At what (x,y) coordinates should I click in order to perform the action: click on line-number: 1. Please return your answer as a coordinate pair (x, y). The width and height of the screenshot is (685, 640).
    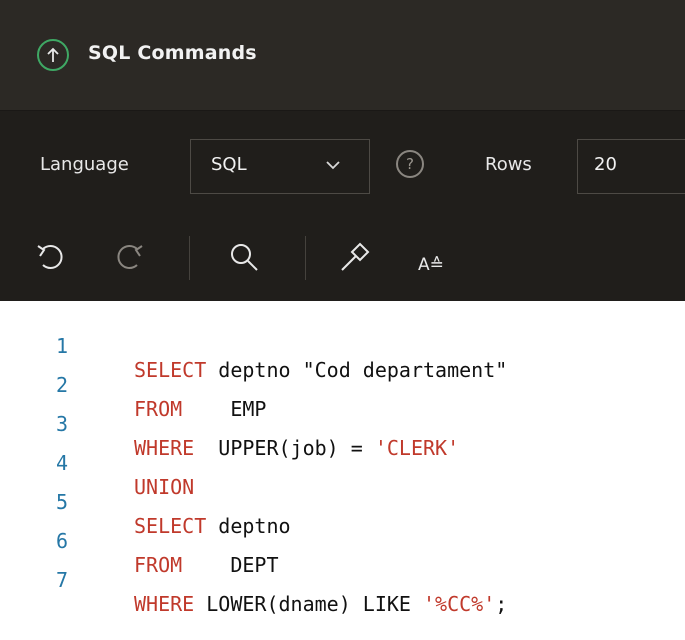
    Looking at the image, I should click on (62, 346).